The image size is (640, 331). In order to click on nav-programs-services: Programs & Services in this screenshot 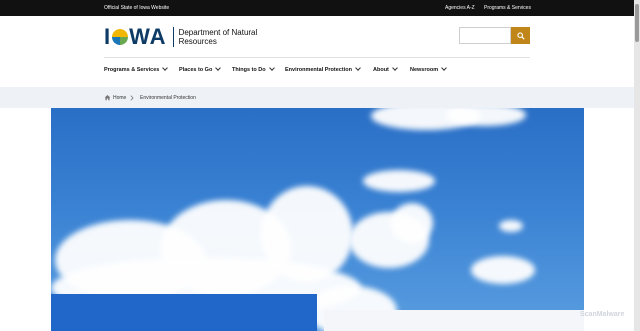, I will do `click(136, 69)`.